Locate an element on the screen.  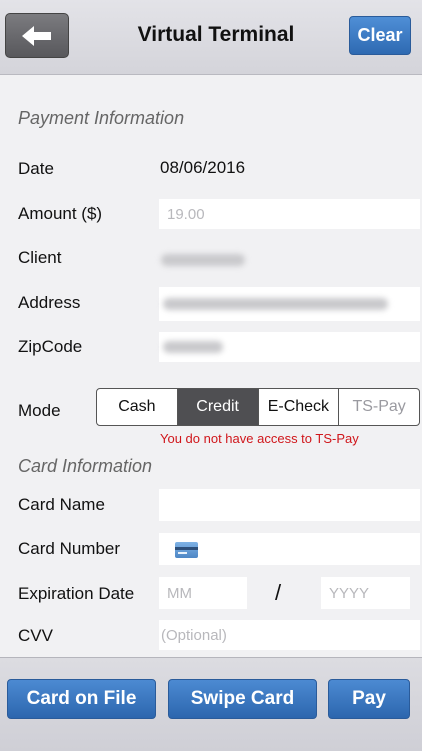
card-on-file-button: Card on File is located at coordinates (81, 699).